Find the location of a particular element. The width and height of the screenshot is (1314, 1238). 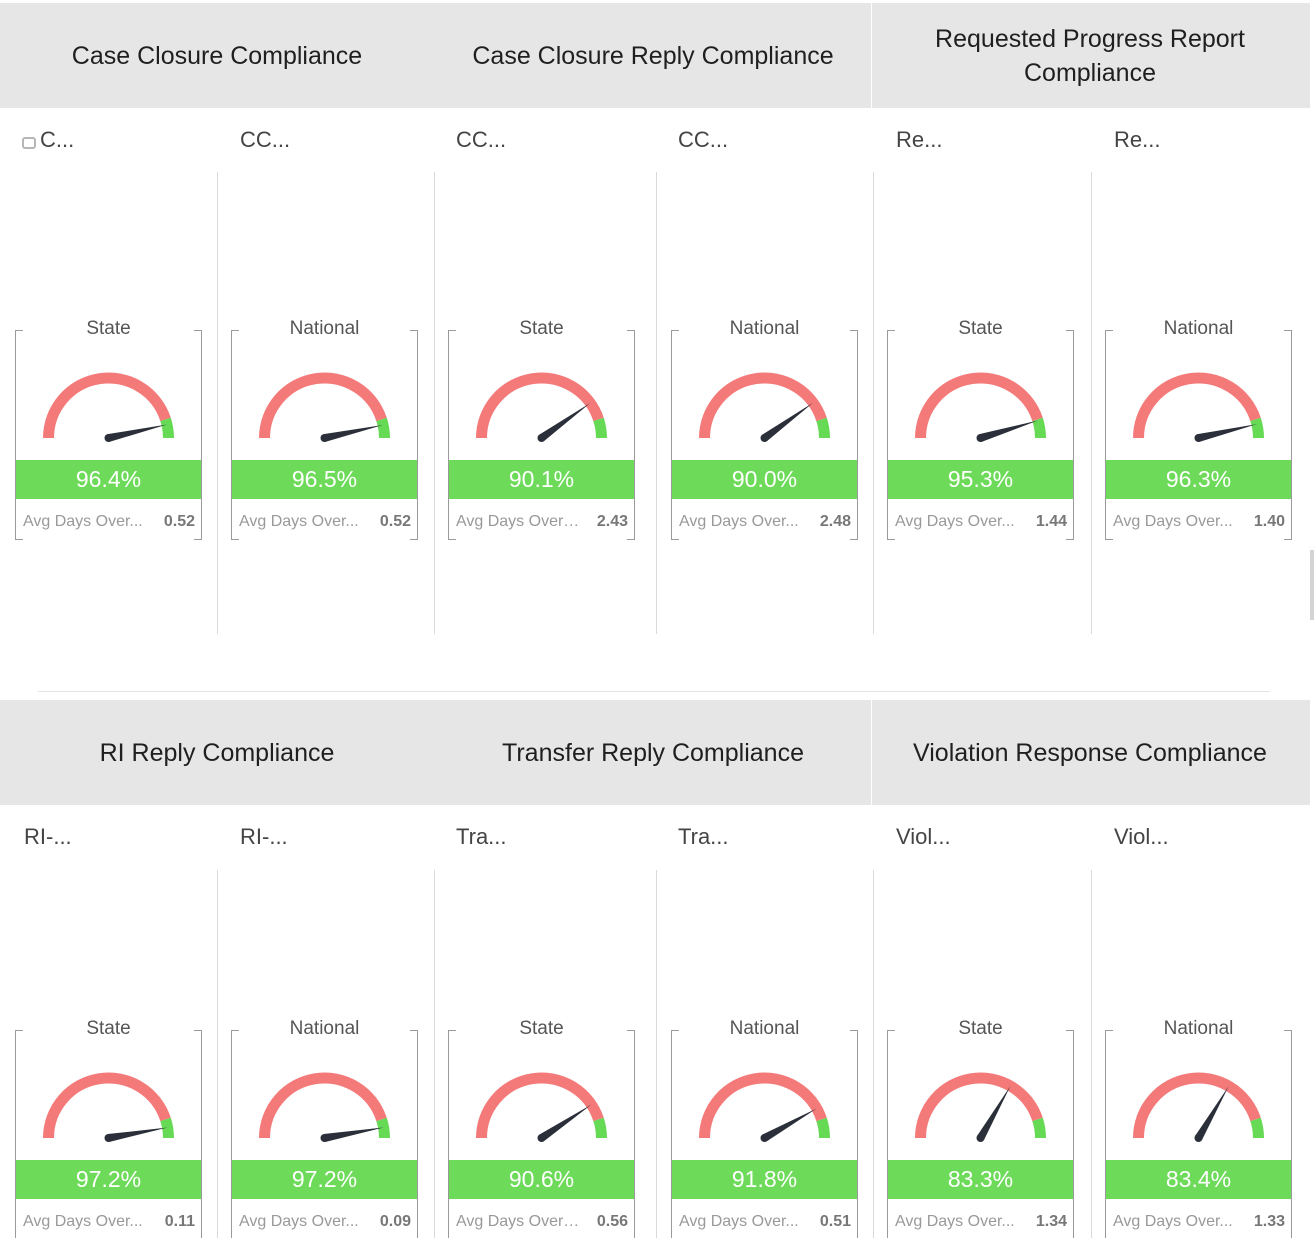

header-ri-reply: RI Reply Compliance is located at coordinates (217, 752).